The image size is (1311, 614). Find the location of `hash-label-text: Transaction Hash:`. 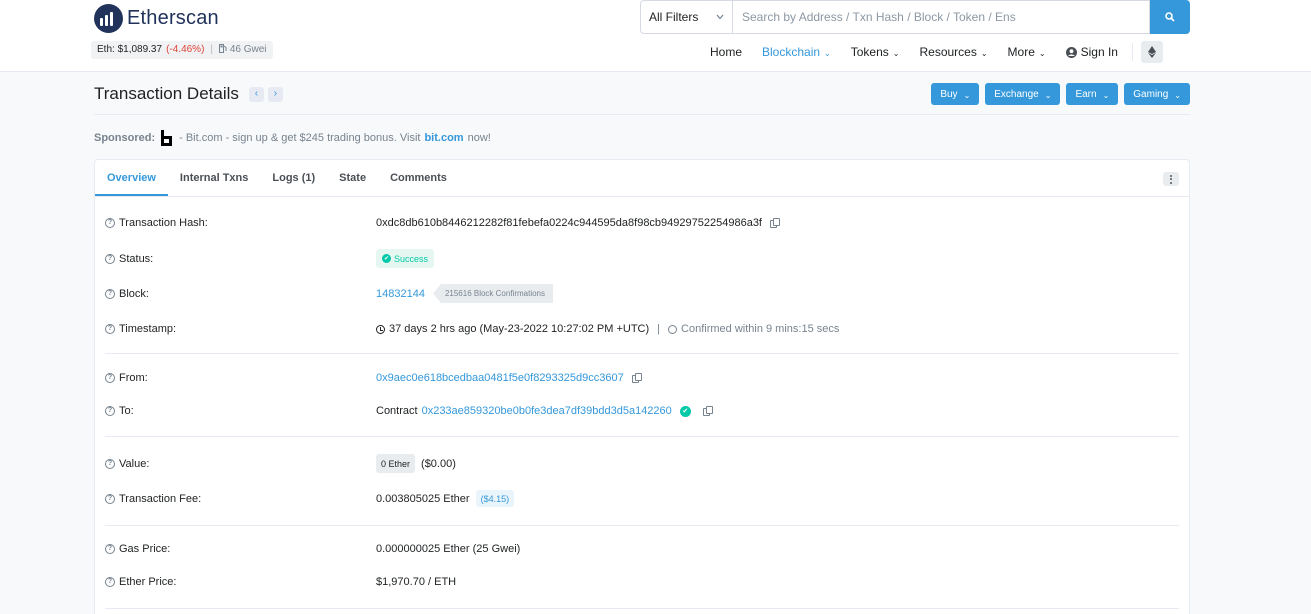

hash-label-text: Transaction Hash: is located at coordinates (163, 223).